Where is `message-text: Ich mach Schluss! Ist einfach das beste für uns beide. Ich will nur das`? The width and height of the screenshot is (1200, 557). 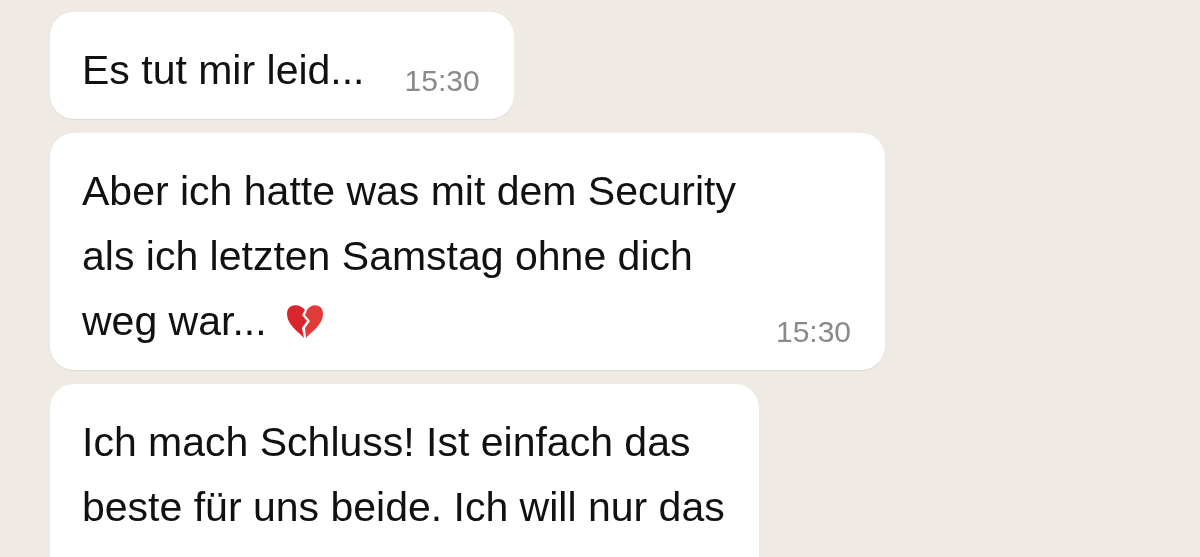
message-text: Ich mach Schluss! Ist einfach das beste für uns beide. Ich will nur das is located at coordinates (403, 475).